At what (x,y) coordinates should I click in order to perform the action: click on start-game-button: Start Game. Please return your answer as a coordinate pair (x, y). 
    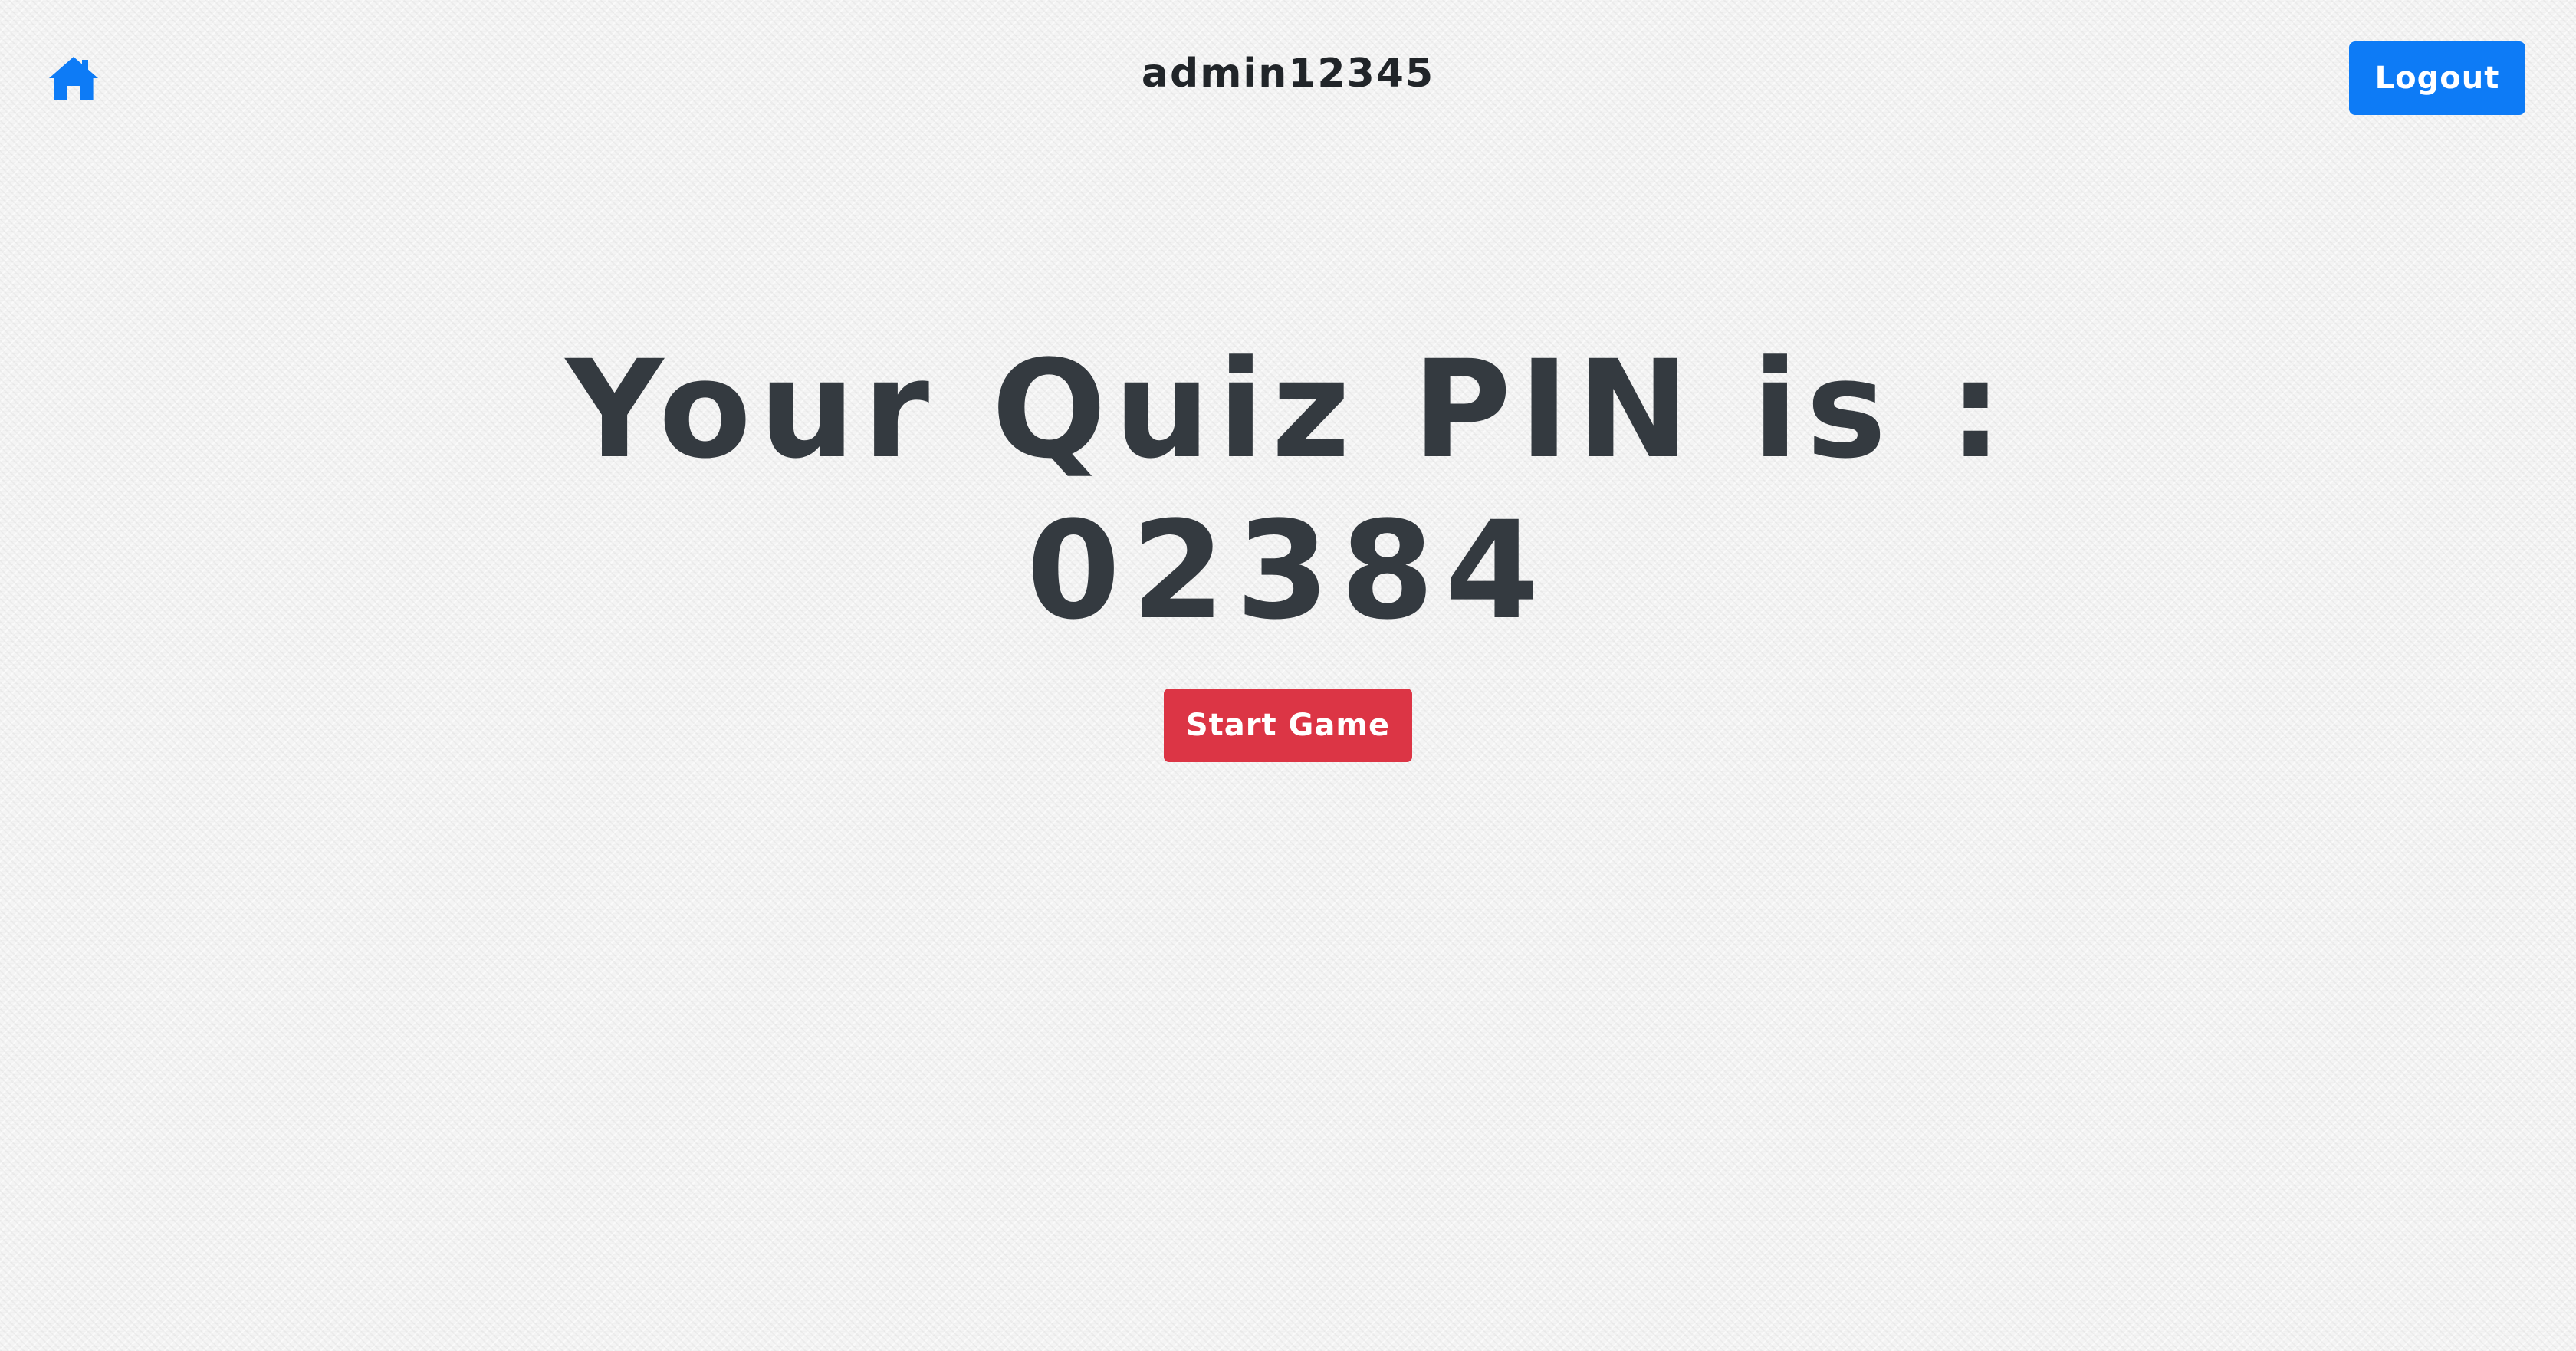
    Looking at the image, I should click on (1288, 725).